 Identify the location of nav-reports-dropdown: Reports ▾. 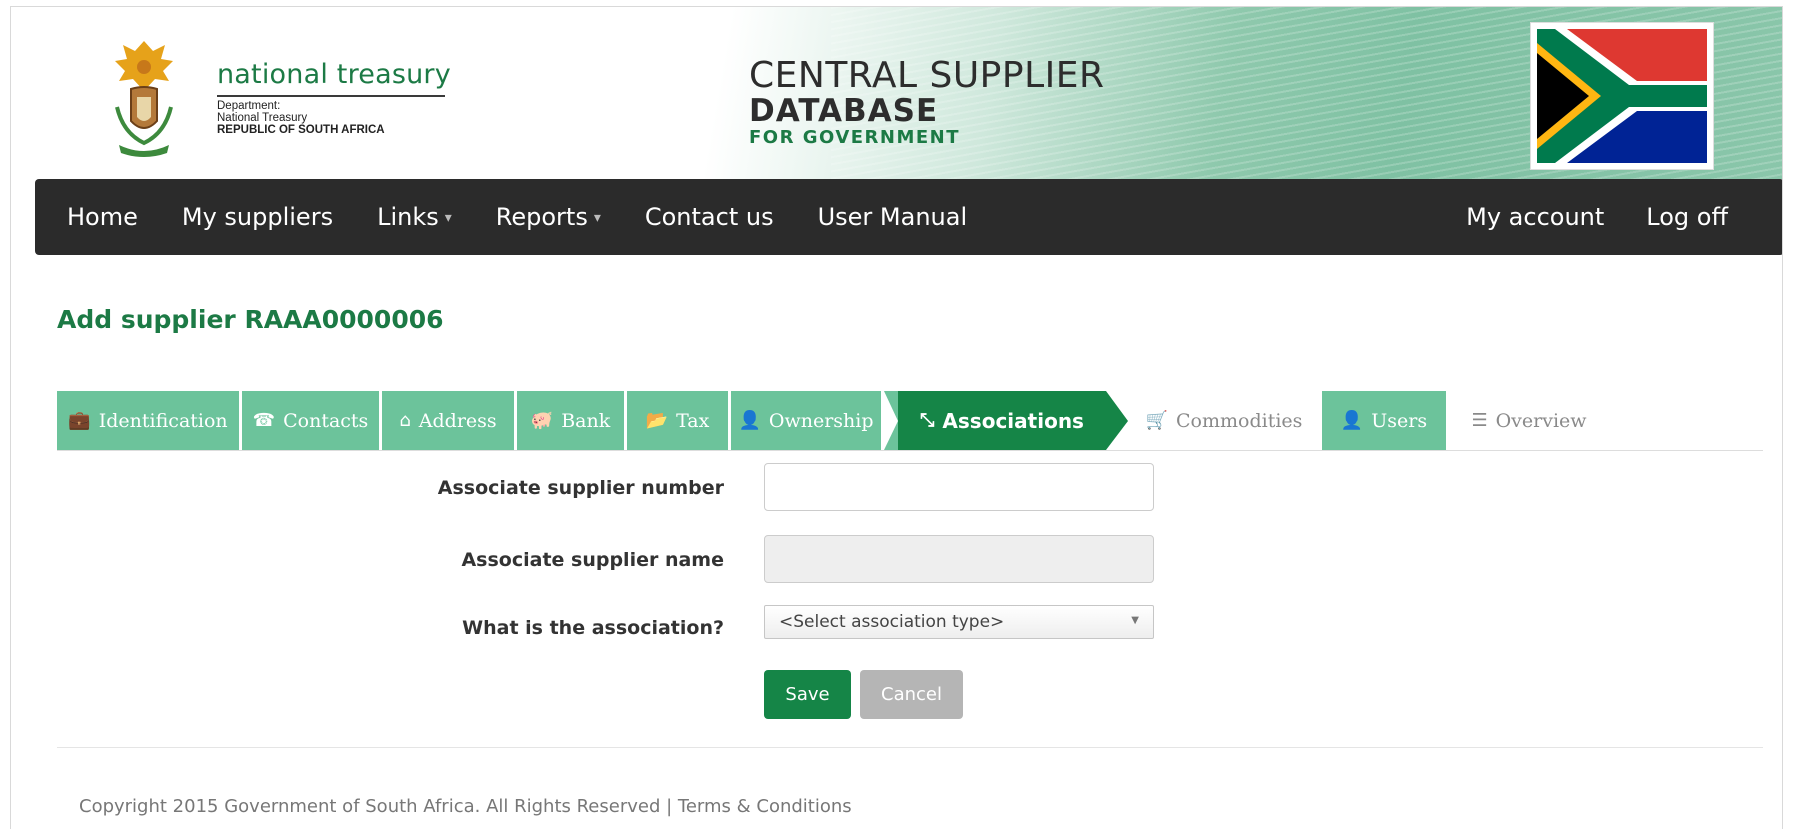
(548, 217).